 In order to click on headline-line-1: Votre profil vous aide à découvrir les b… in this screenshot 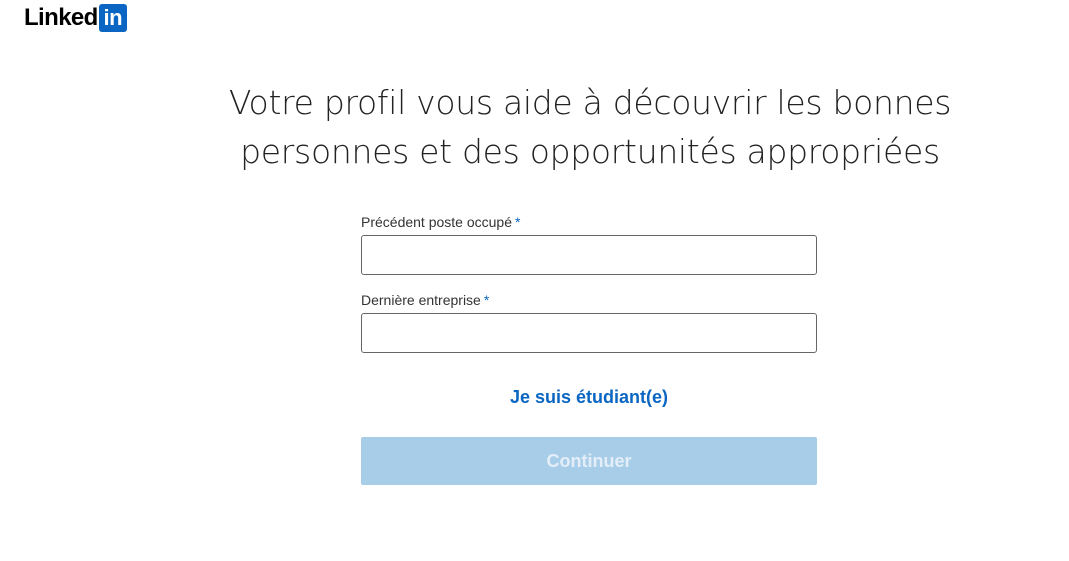, I will do `click(590, 102)`.